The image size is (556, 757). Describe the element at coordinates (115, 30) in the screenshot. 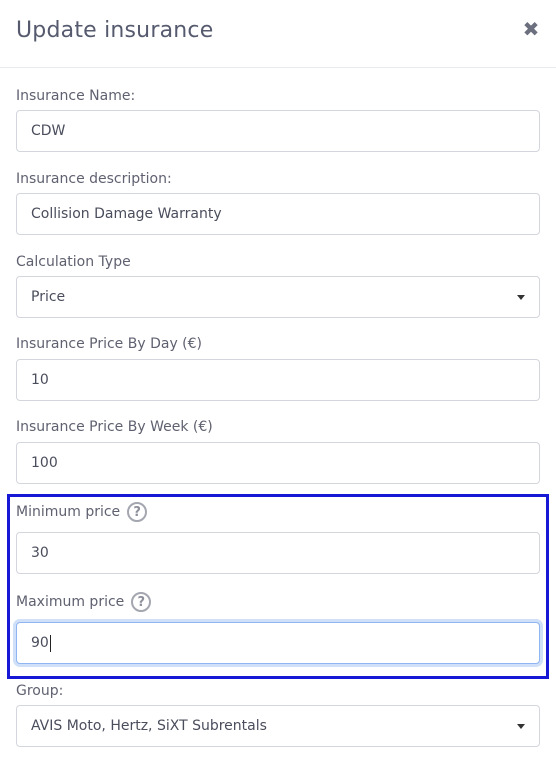

I see `modal-title: Update insurance` at that location.